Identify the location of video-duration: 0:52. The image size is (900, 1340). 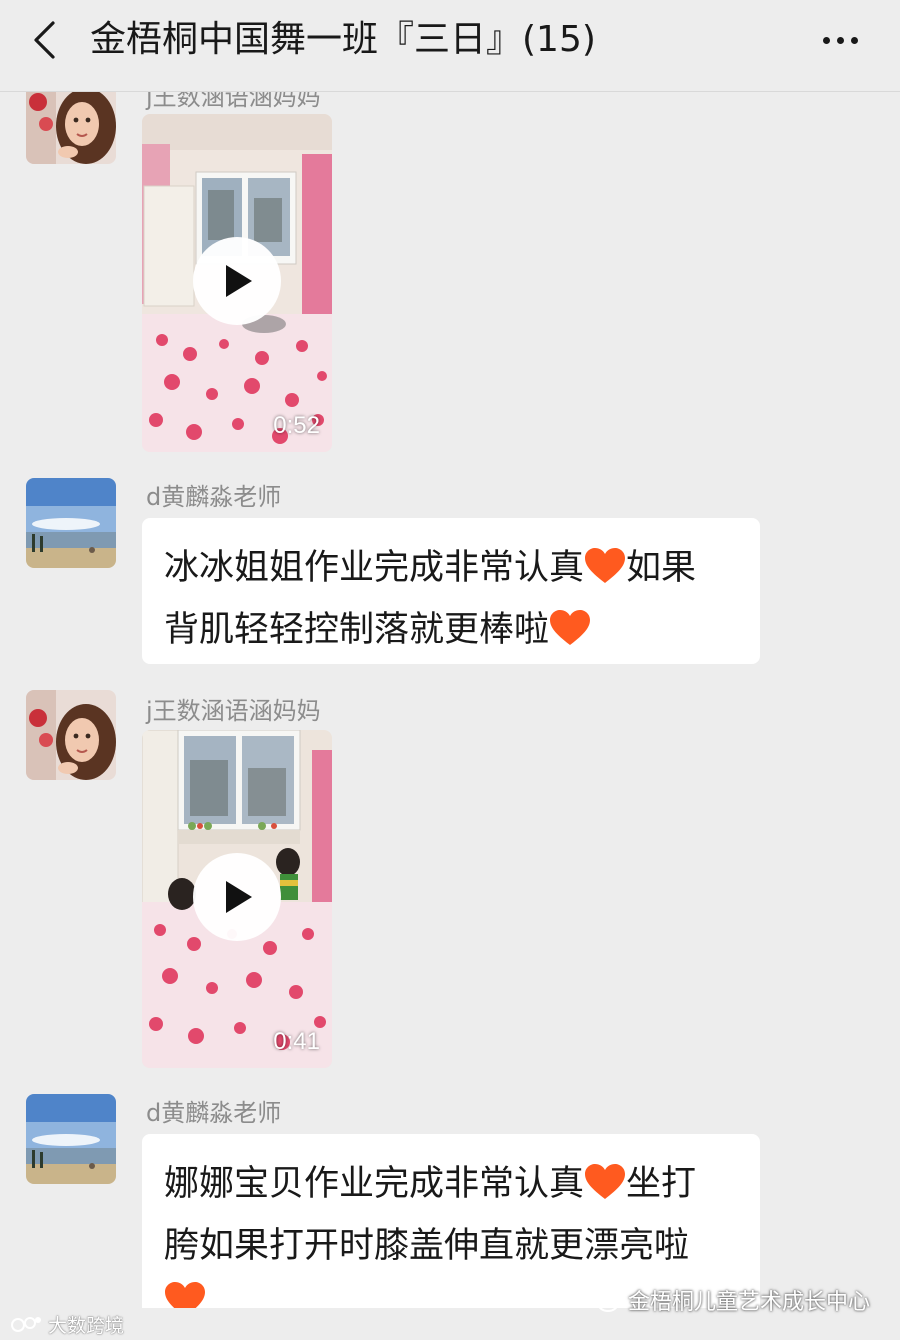
(296, 425).